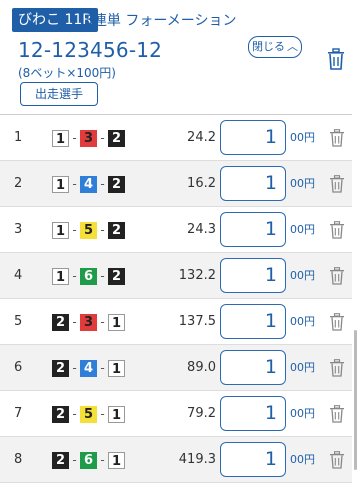  What do you see at coordinates (355, 400) in the screenshot?
I see `scrollbar` at bounding box center [355, 400].